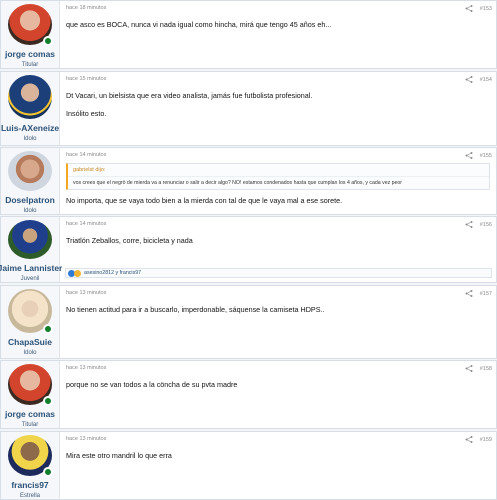  I want to click on post-number: #159, so click(486, 440).